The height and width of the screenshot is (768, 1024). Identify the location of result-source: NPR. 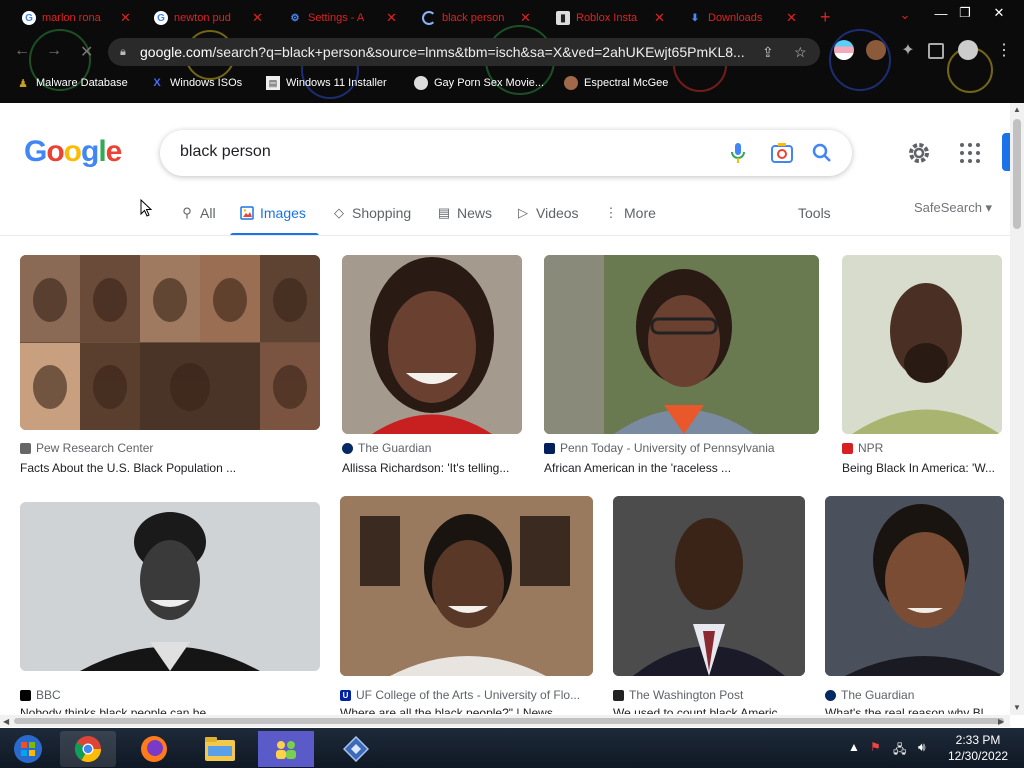
(862, 448).